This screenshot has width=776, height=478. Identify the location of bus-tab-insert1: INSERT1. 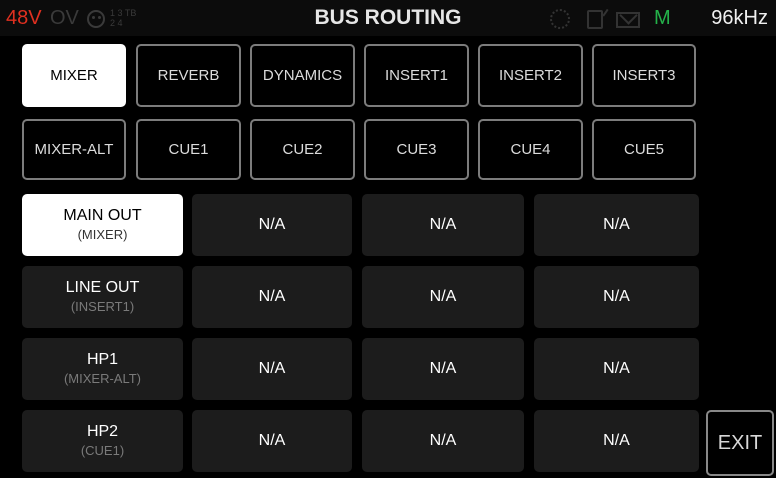
(416, 75).